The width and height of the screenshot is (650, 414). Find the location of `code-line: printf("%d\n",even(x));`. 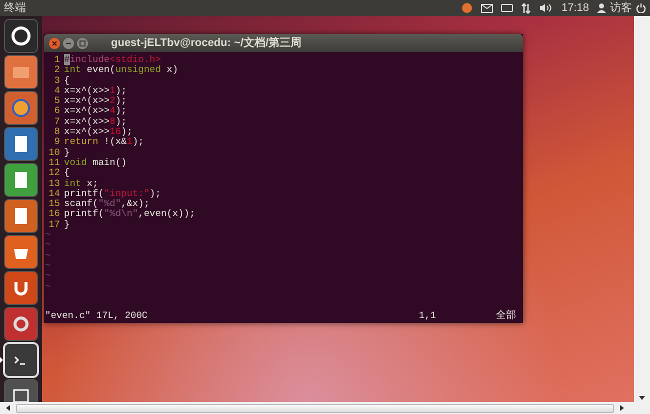

code-line: printf("%d\n",even(x)); is located at coordinates (130, 214).